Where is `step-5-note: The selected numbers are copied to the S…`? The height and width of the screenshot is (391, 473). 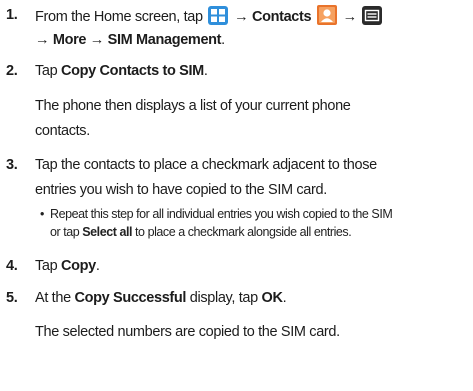 step-5-note: The selected numbers are copied to the S… is located at coordinates (187, 332).